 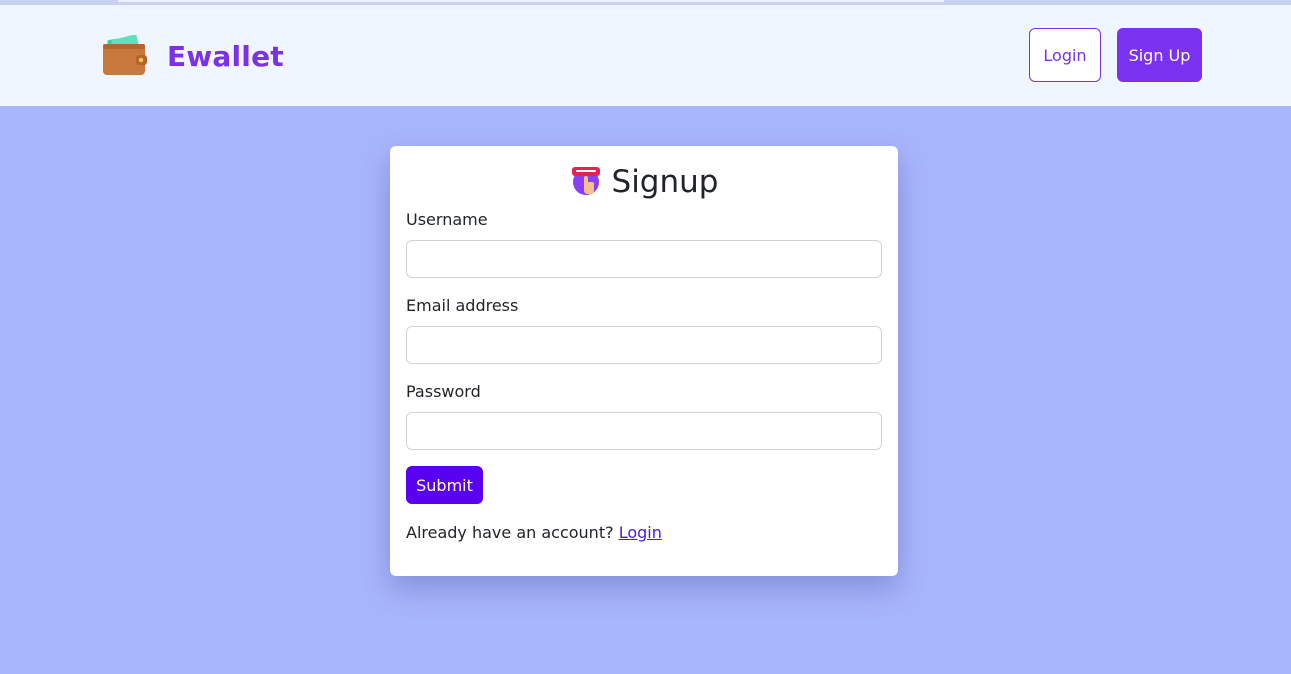 I want to click on signup-badge-icon, so click(x=586, y=182).